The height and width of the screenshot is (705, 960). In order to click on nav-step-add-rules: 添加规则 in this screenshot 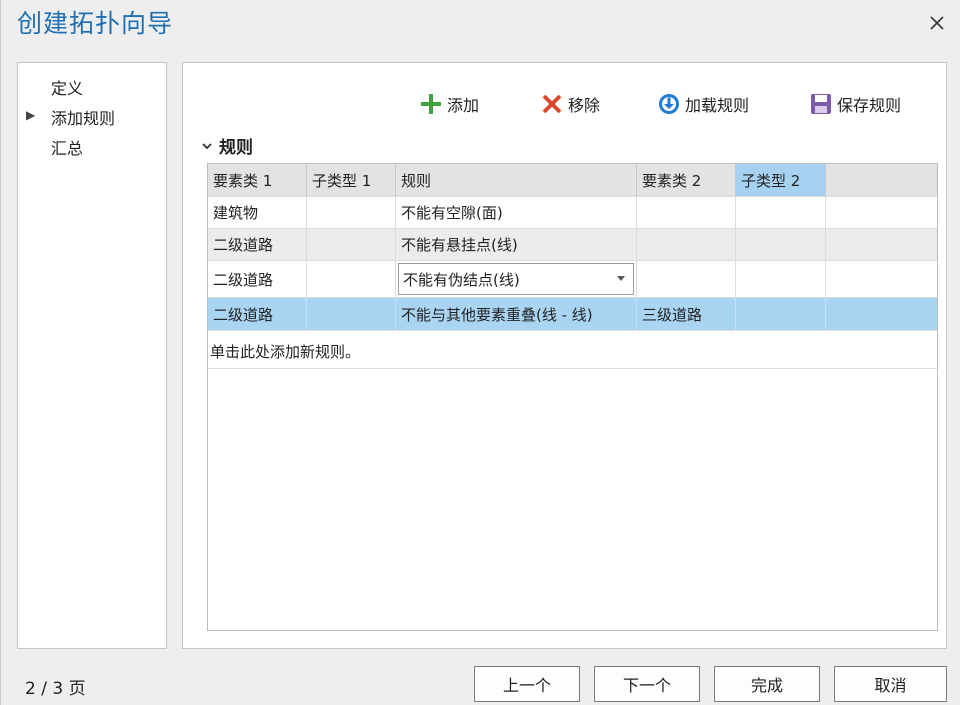, I will do `click(83, 117)`.